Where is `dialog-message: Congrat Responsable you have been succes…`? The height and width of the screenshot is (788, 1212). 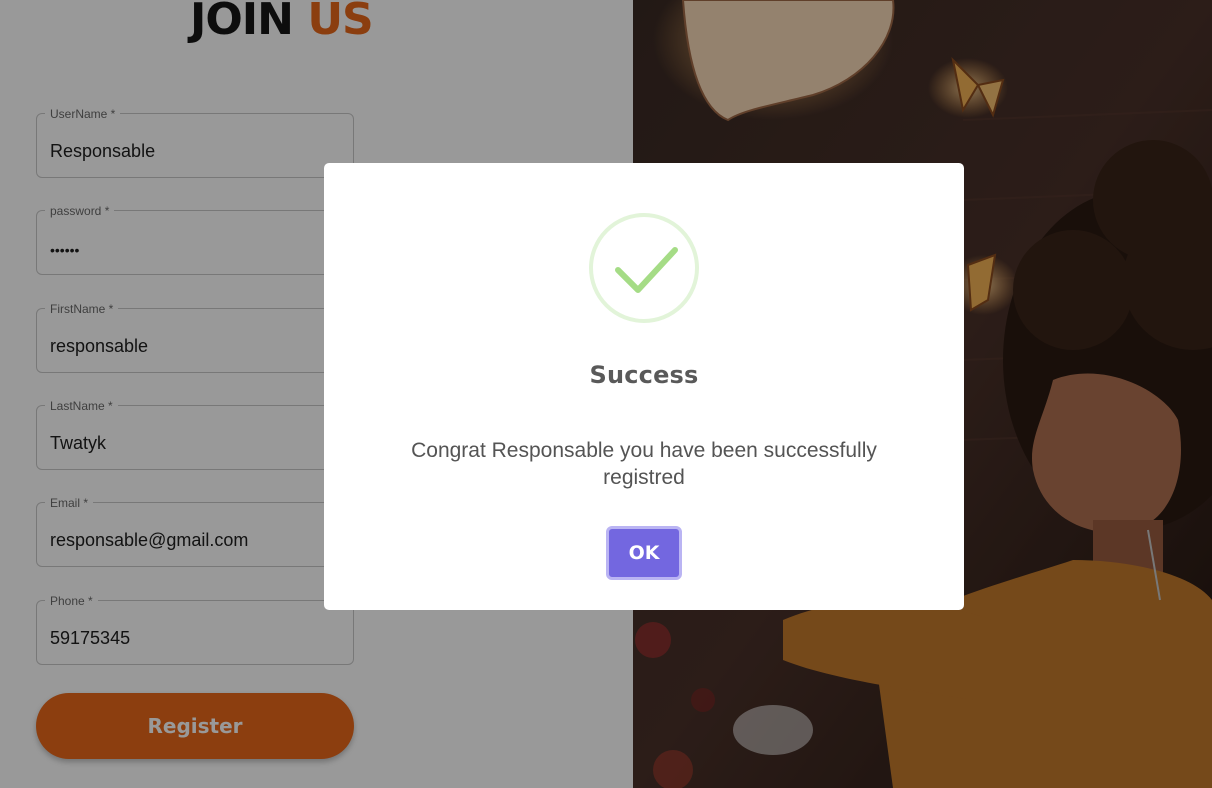 dialog-message: Congrat Responsable you have been succes… is located at coordinates (644, 464).